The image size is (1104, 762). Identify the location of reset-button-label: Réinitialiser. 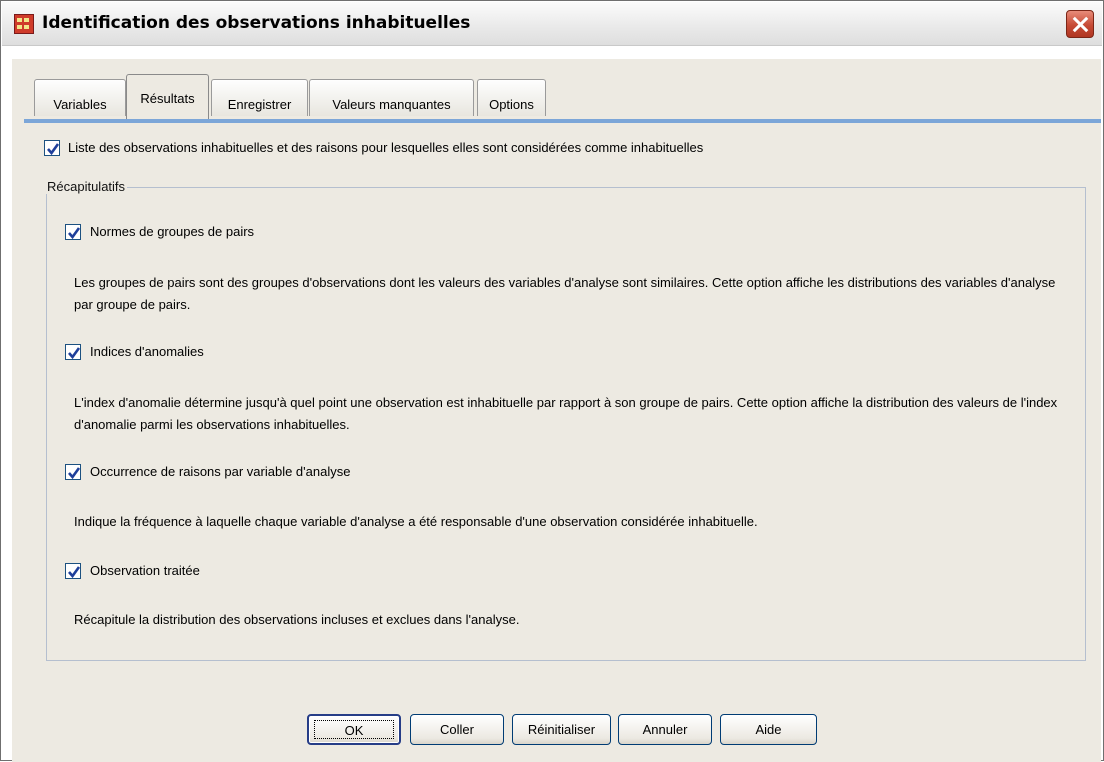
(561, 729).